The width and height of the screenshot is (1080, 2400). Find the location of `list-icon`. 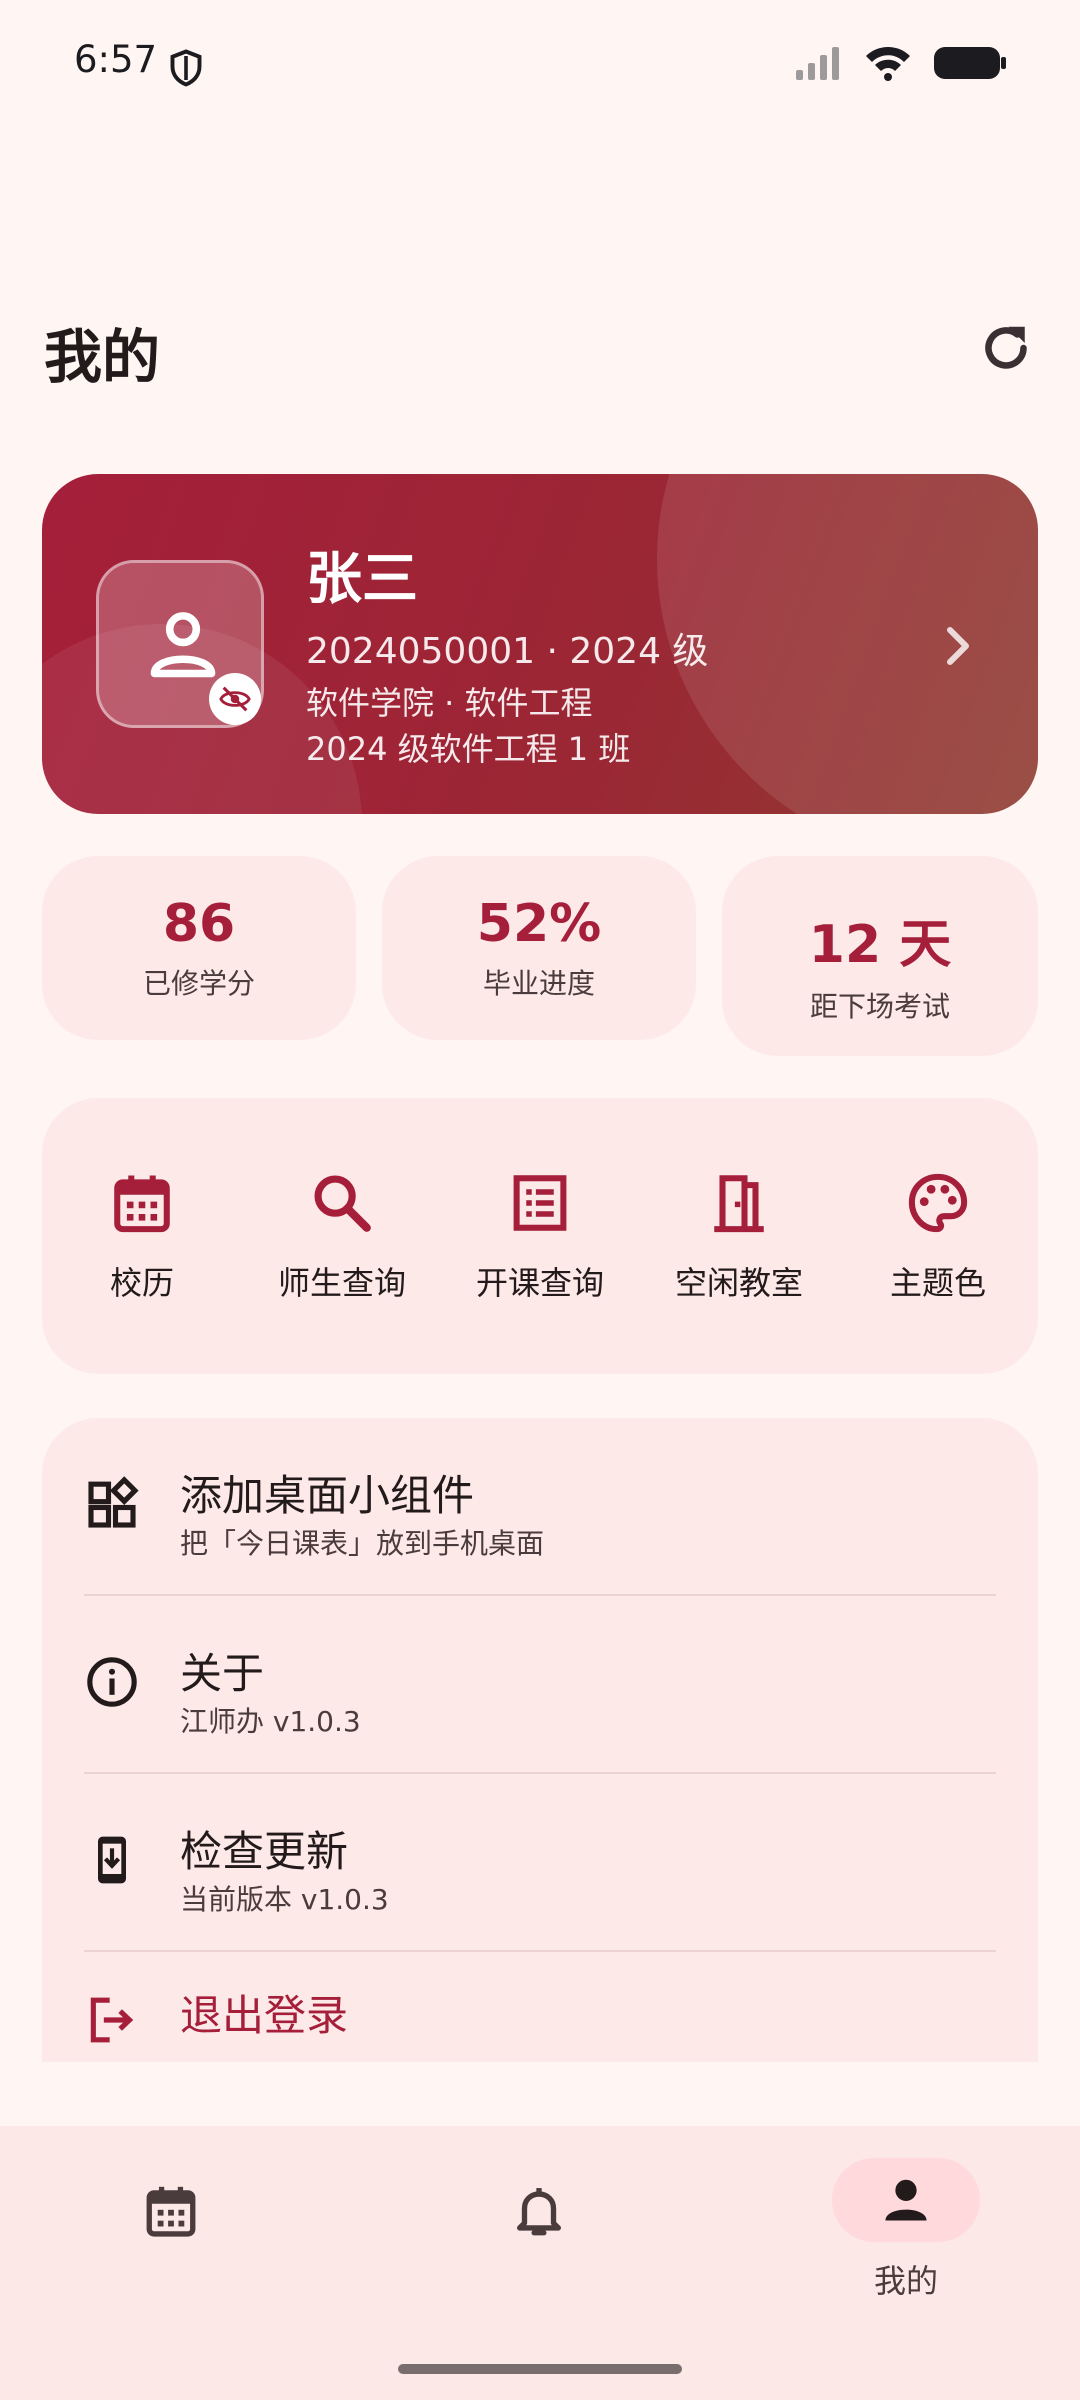

list-icon is located at coordinates (540, 1203).